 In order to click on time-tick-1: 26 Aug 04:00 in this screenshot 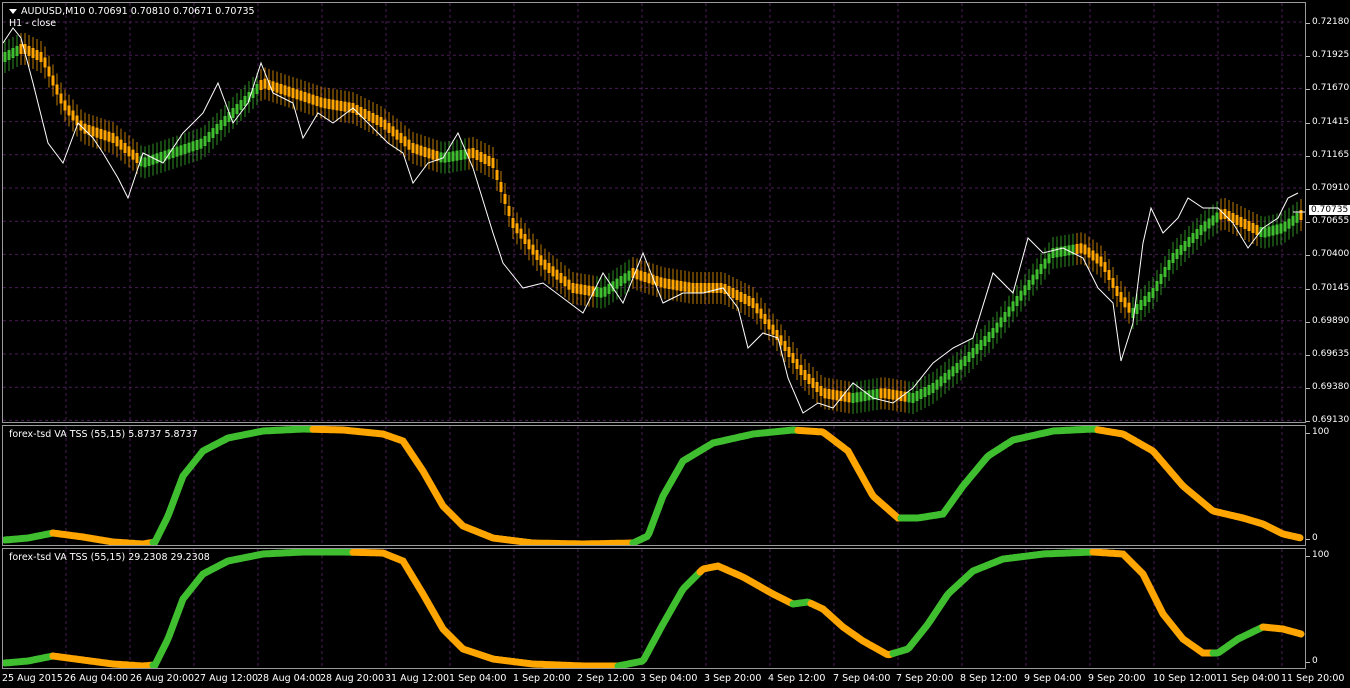, I will do `click(96, 678)`.